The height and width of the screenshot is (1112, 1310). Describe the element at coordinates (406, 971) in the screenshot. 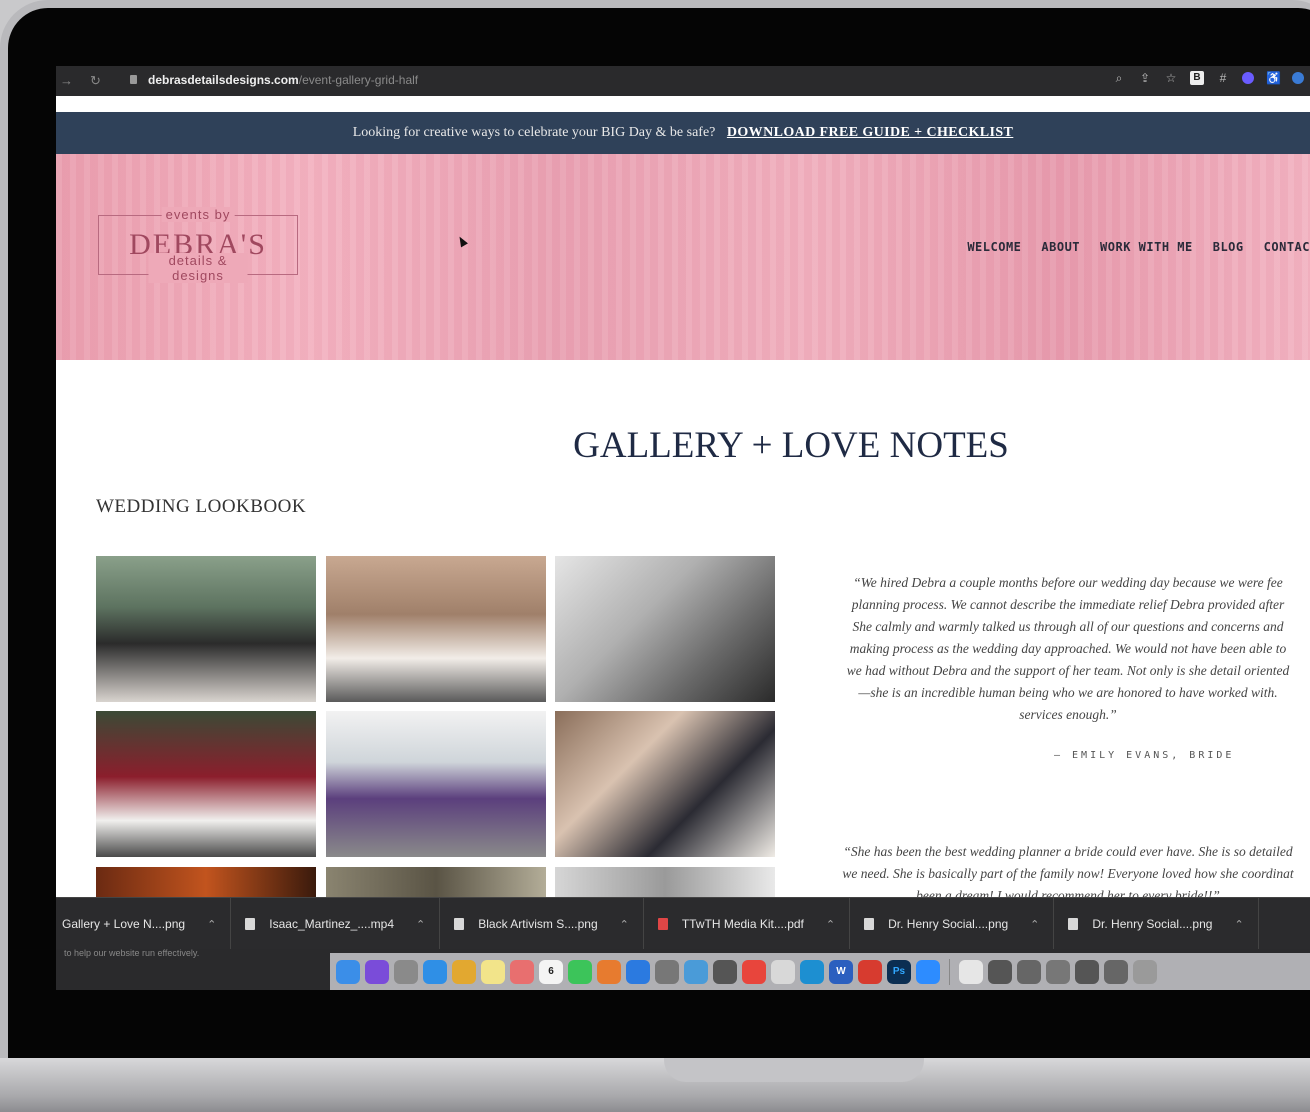

I see `launchpad-icon` at that location.